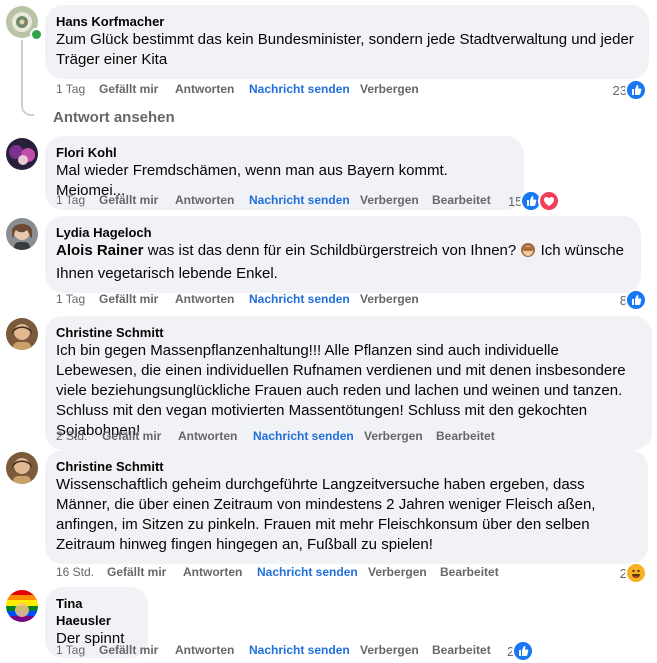 The image size is (657, 663). I want to click on comment-author: Hans Korfmacher, so click(346, 21).